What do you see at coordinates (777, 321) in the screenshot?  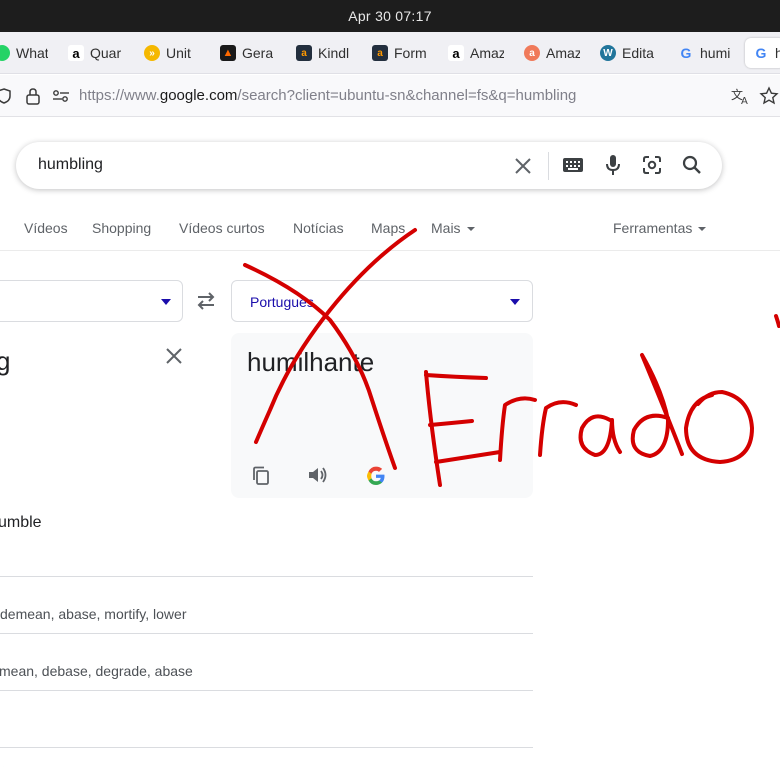 I see `annotation-edge-stroke` at bounding box center [777, 321].